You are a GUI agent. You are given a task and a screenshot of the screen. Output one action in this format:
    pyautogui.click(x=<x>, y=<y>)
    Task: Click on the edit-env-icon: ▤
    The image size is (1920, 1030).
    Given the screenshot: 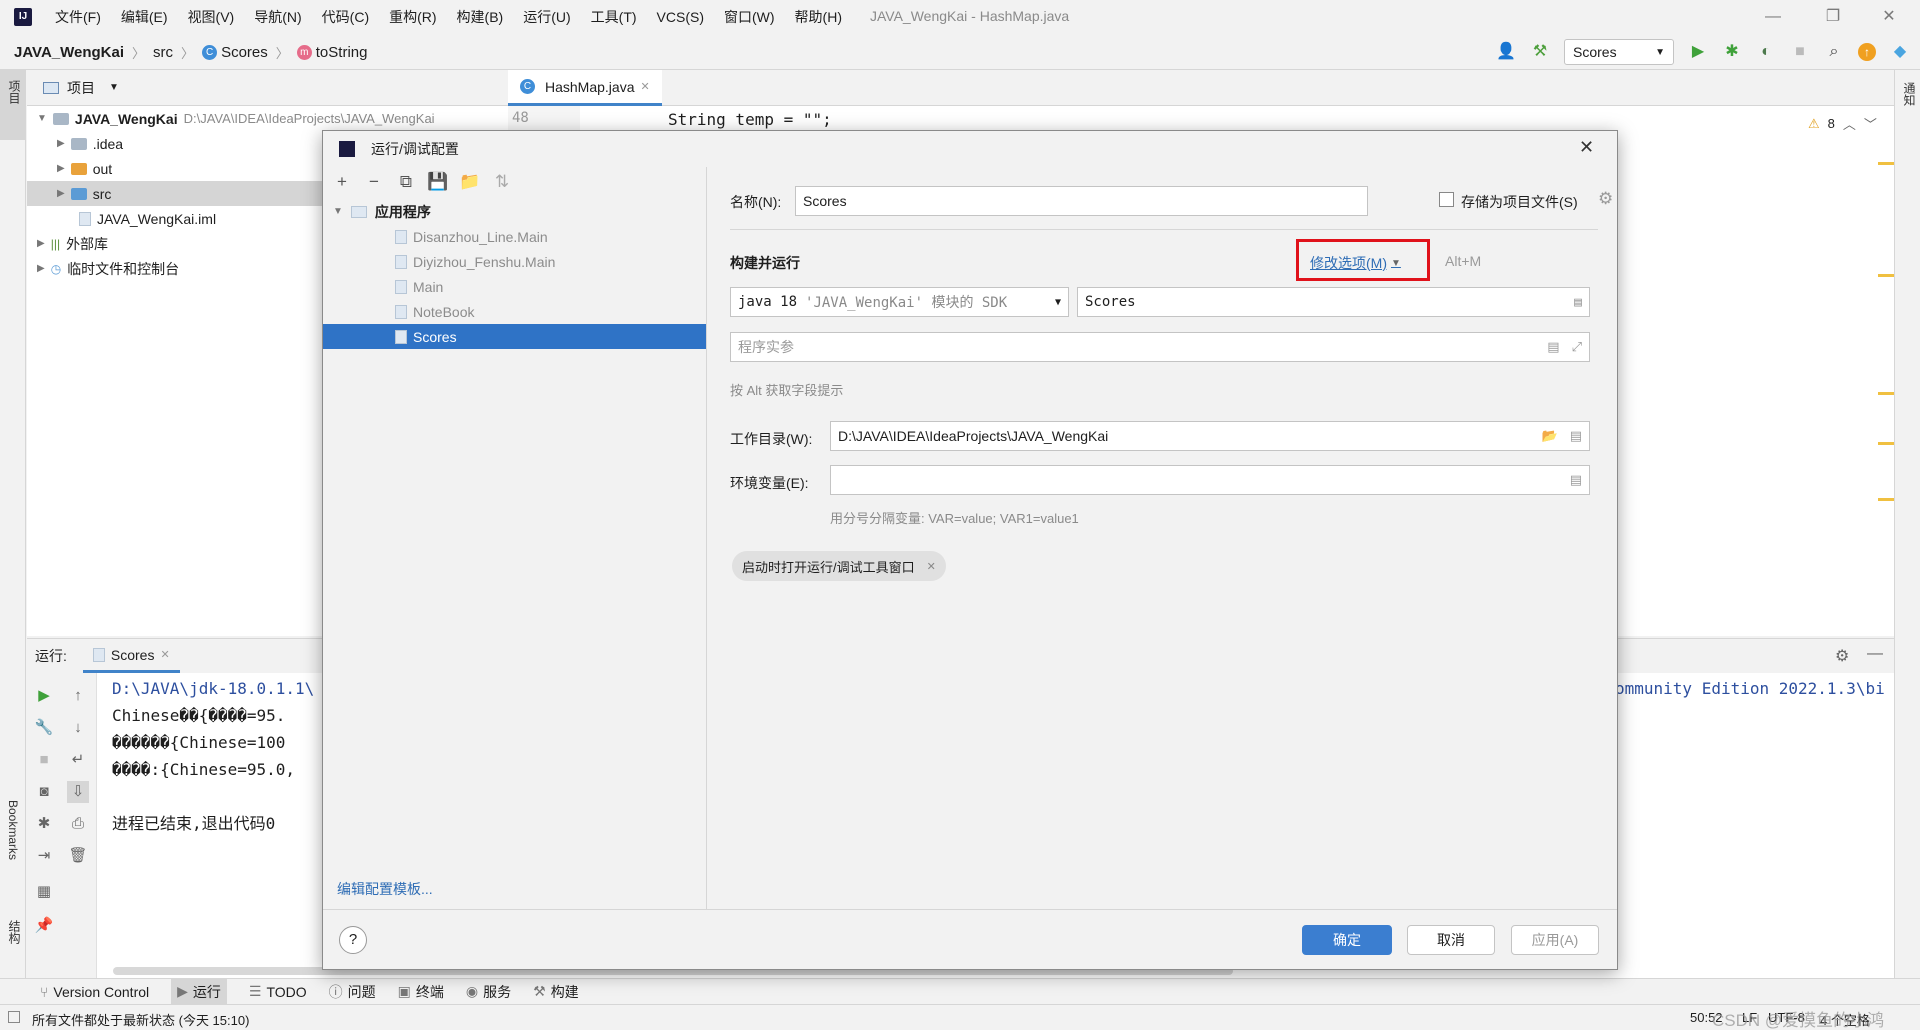 What is the action you would take?
    pyautogui.click(x=1576, y=480)
    